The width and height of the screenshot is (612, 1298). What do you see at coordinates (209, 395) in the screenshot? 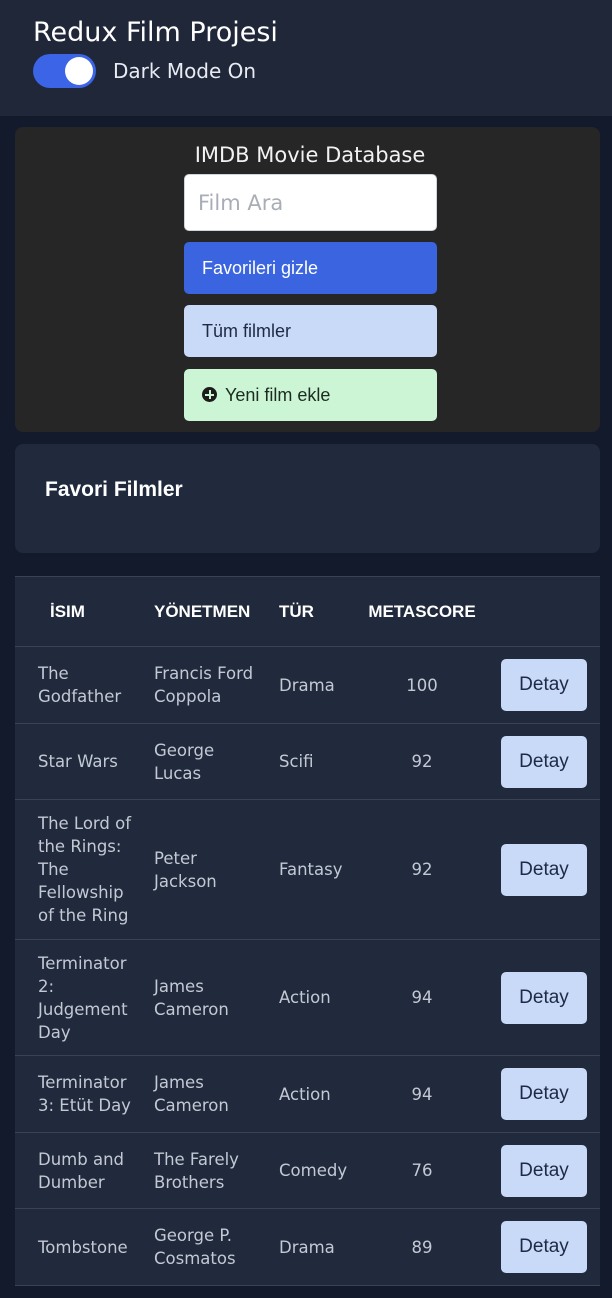
I see `plus-circle-icon` at bounding box center [209, 395].